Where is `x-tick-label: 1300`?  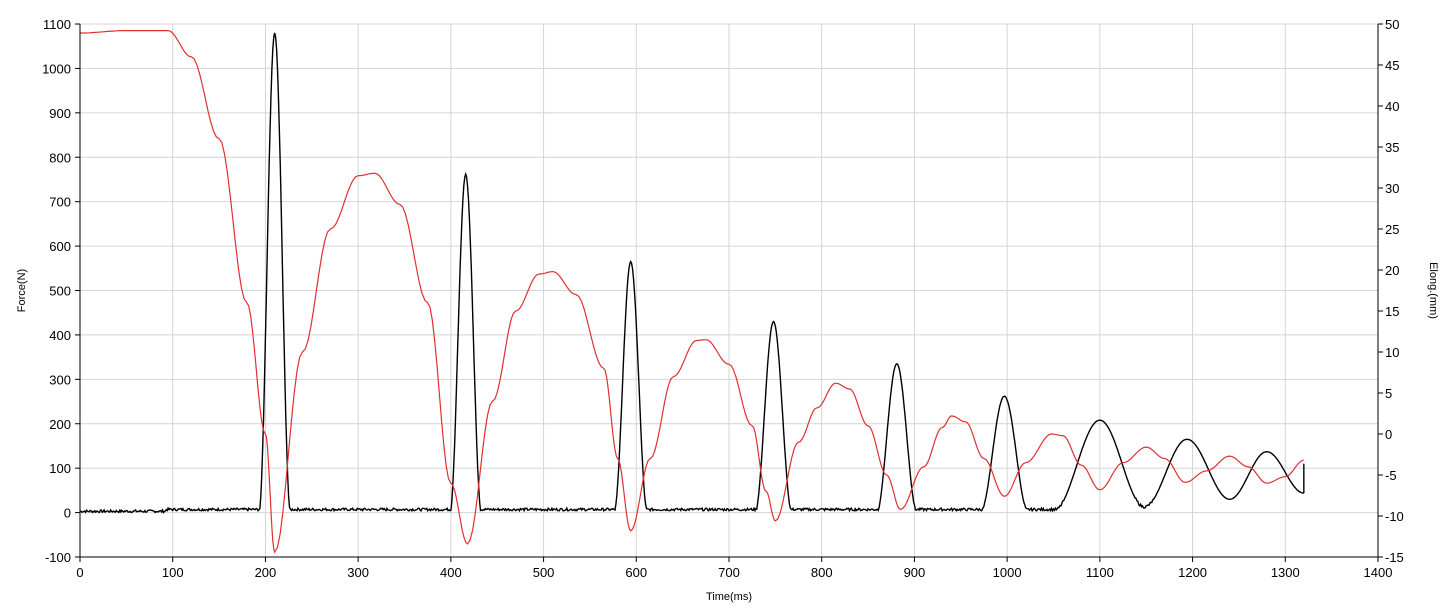
x-tick-label: 1300 is located at coordinates (1285, 572).